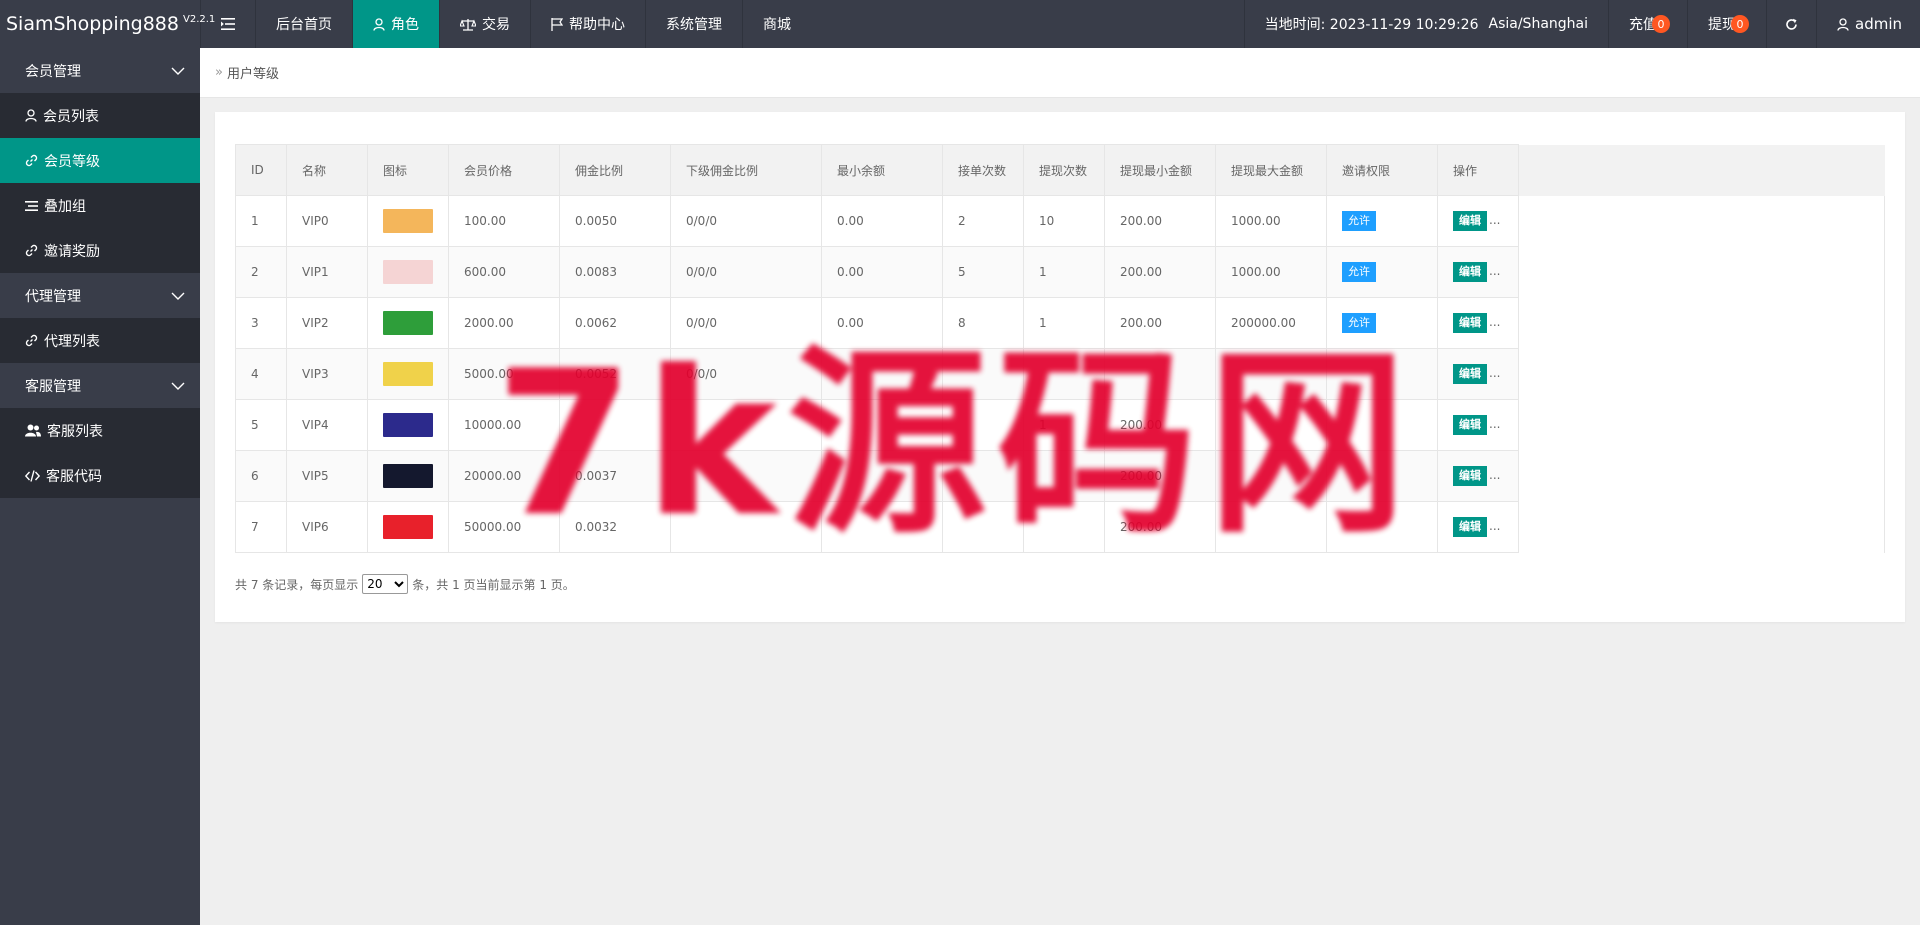 The width and height of the screenshot is (1920, 925). I want to click on users-icon, so click(33, 430).